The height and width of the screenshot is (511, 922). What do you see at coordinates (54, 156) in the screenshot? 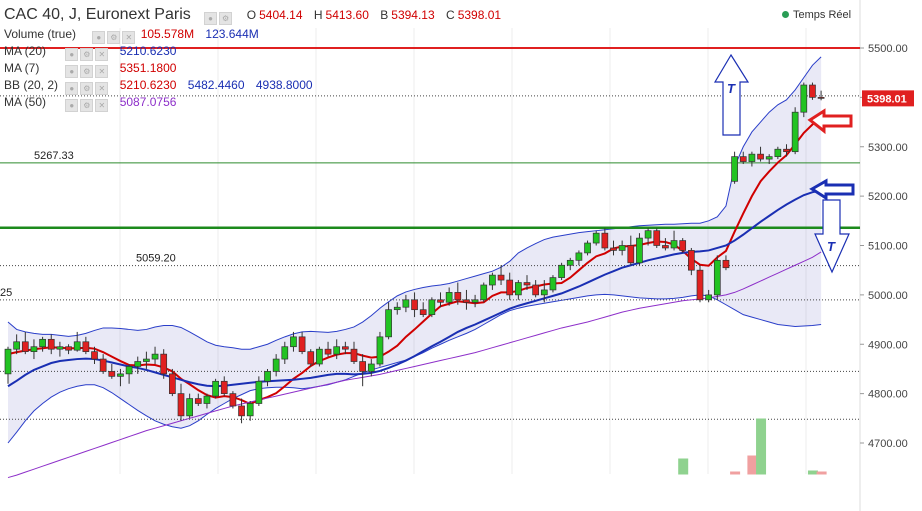
I see `level-label-5267: 5267.33` at bounding box center [54, 156].